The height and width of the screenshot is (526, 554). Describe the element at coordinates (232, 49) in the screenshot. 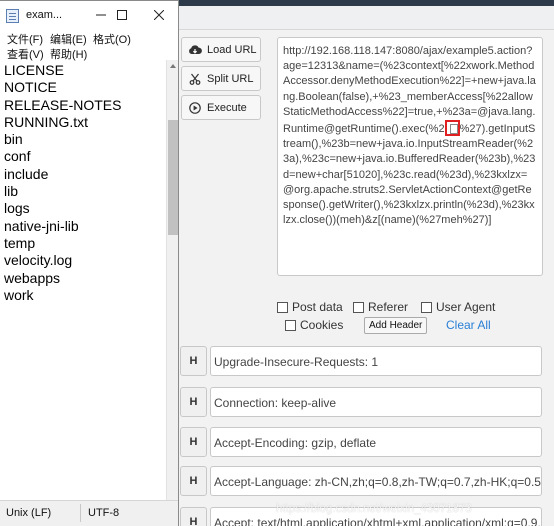

I see `load-url-label: Load URL` at that location.